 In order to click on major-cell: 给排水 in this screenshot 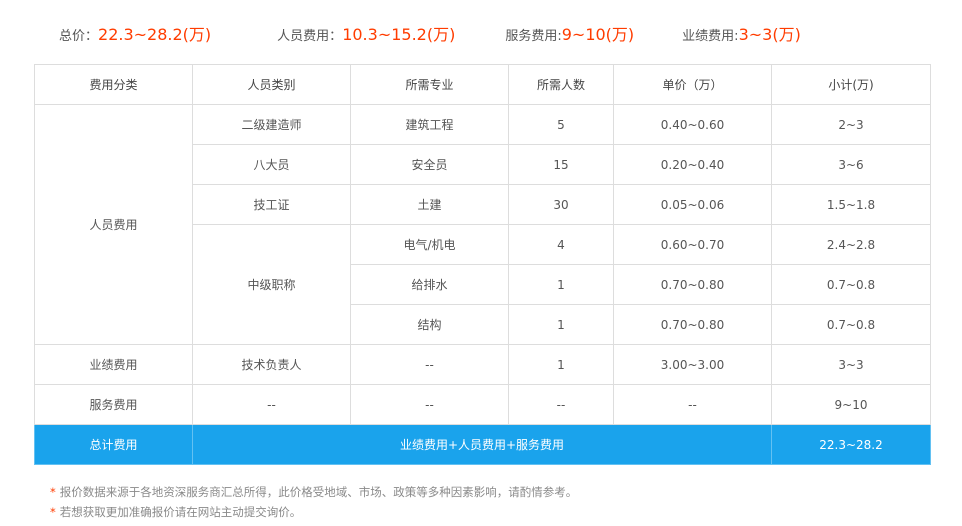, I will do `click(429, 284)`.